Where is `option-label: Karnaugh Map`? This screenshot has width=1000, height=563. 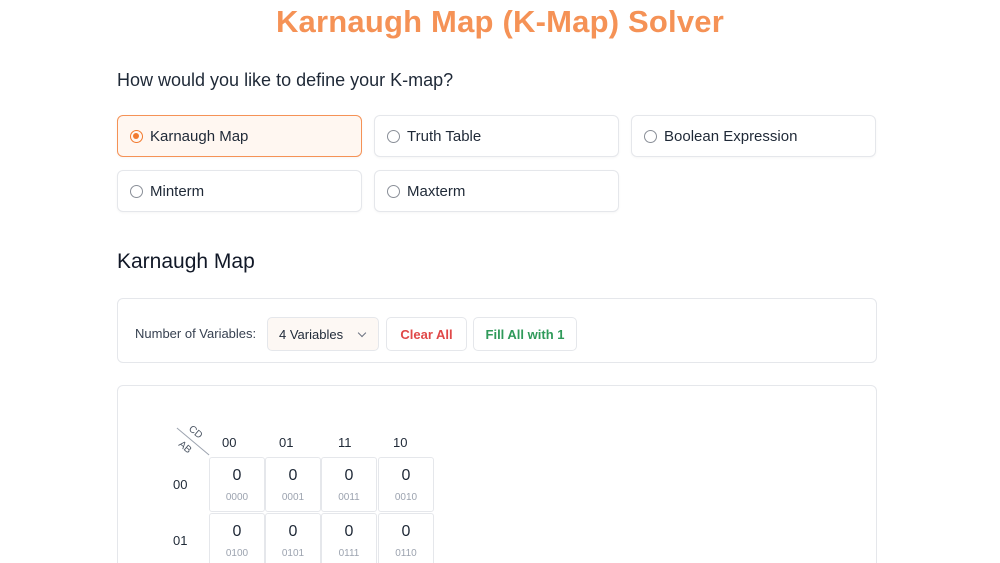 option-label: Karnaugh Map is located at coordinates (199, 136).